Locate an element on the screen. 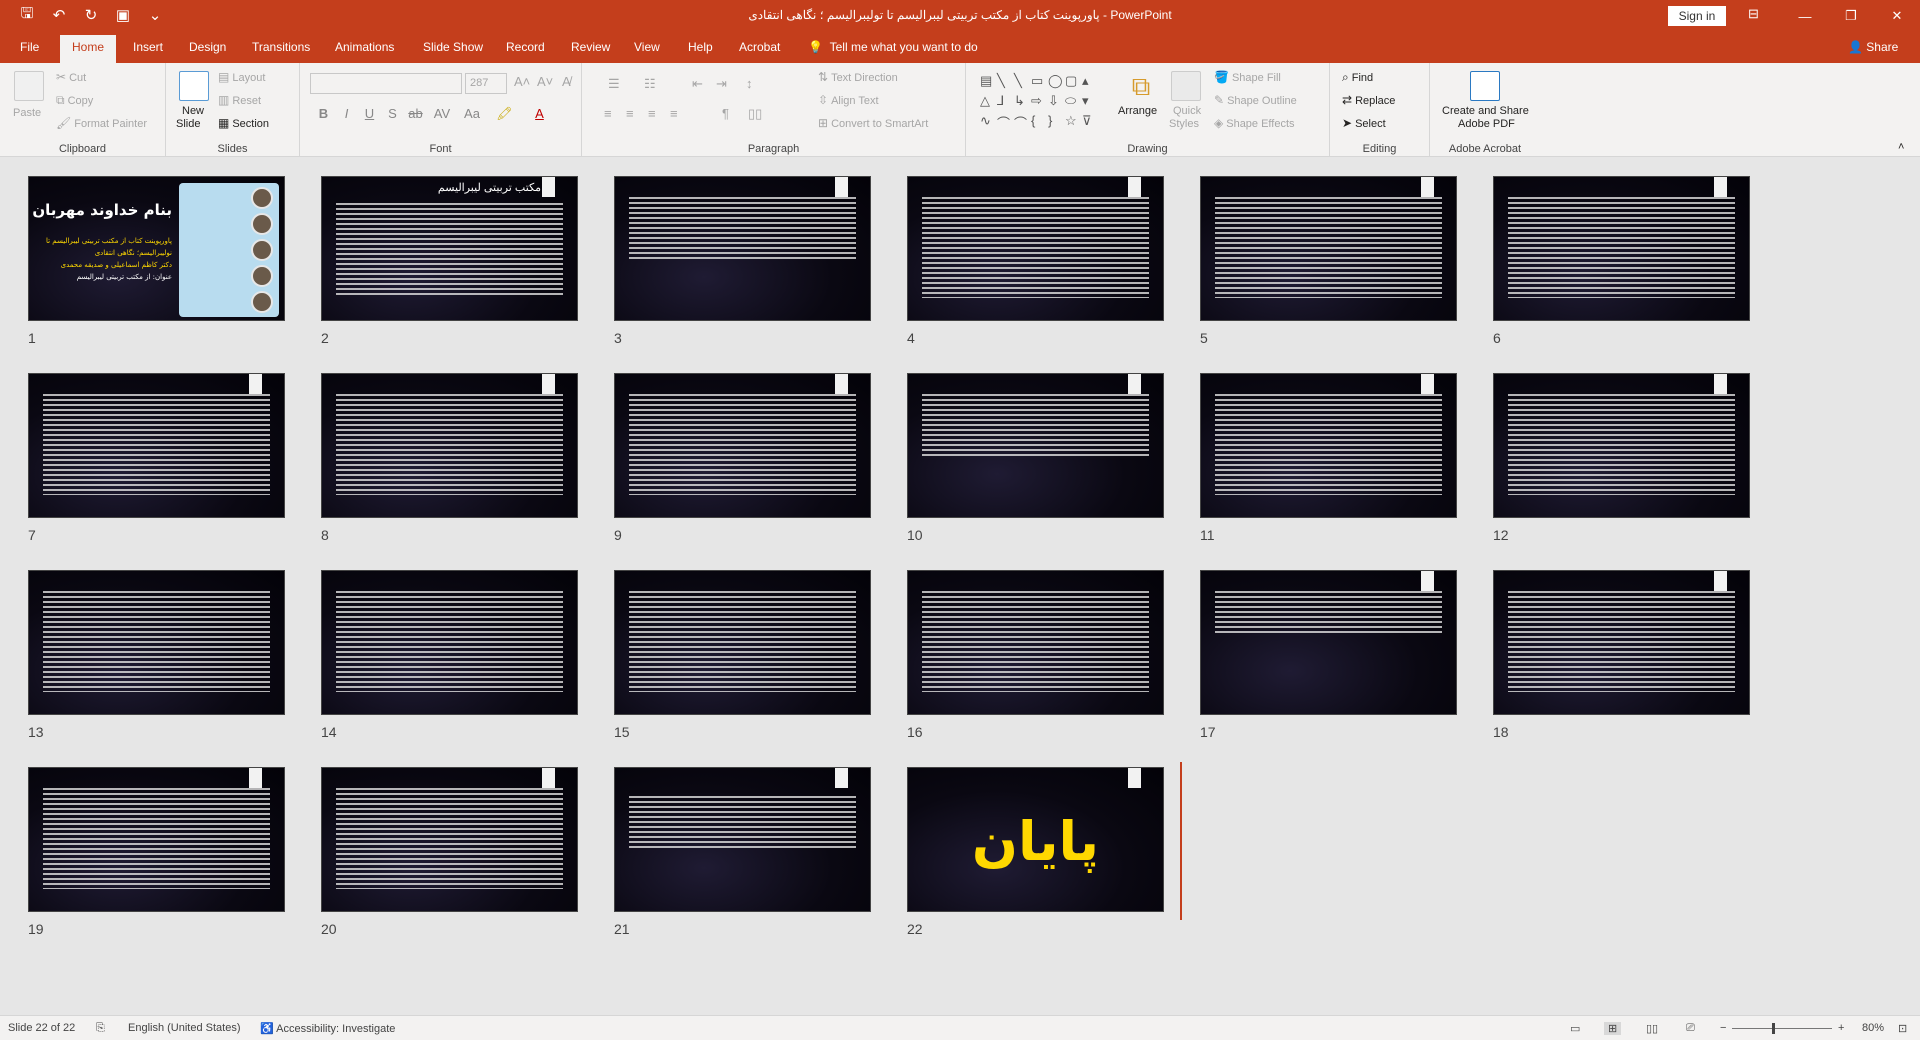 Image resolution: width=1920 pixels, height=1040 pixels. tab-help: Help is located at coordinates (700, 47).